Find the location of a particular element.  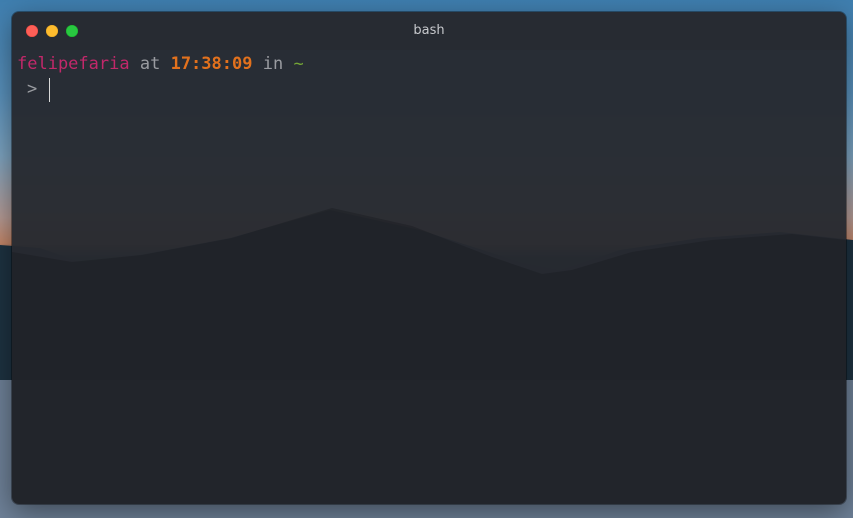

prompt-in: in is located at coordinates (273, 64).